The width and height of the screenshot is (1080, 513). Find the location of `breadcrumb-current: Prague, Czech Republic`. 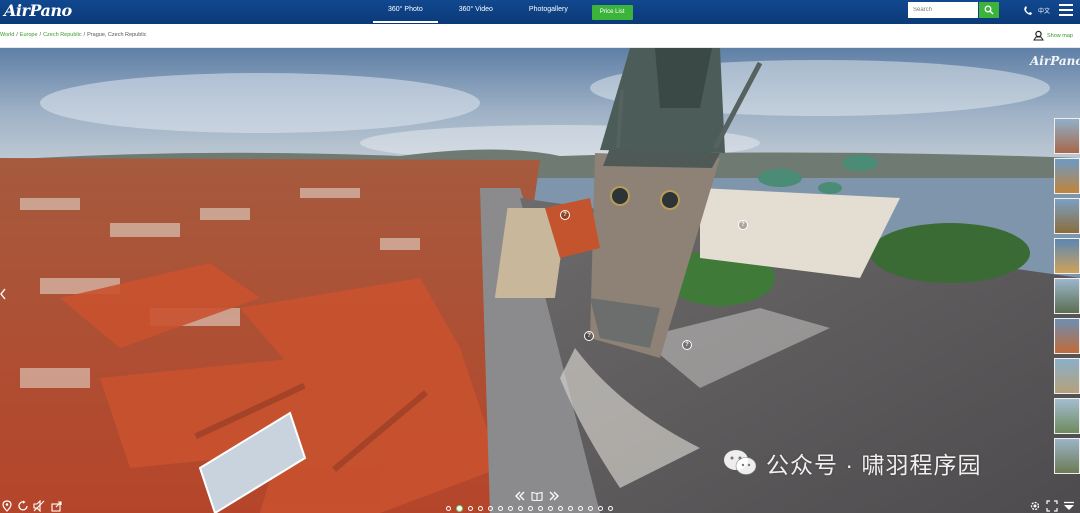

breadcrumb-current: Prague, Czech Republic is located at coordinates (117, 35).